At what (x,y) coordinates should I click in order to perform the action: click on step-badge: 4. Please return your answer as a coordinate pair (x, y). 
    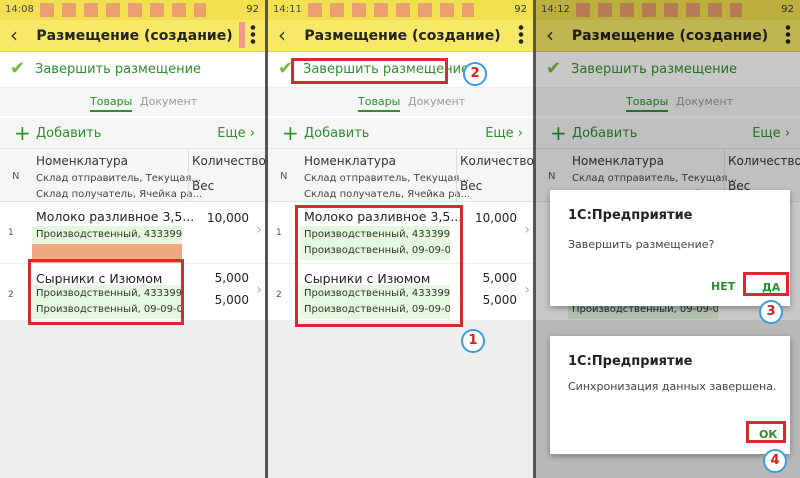
    Looking at the image, I should click on (775, 461).